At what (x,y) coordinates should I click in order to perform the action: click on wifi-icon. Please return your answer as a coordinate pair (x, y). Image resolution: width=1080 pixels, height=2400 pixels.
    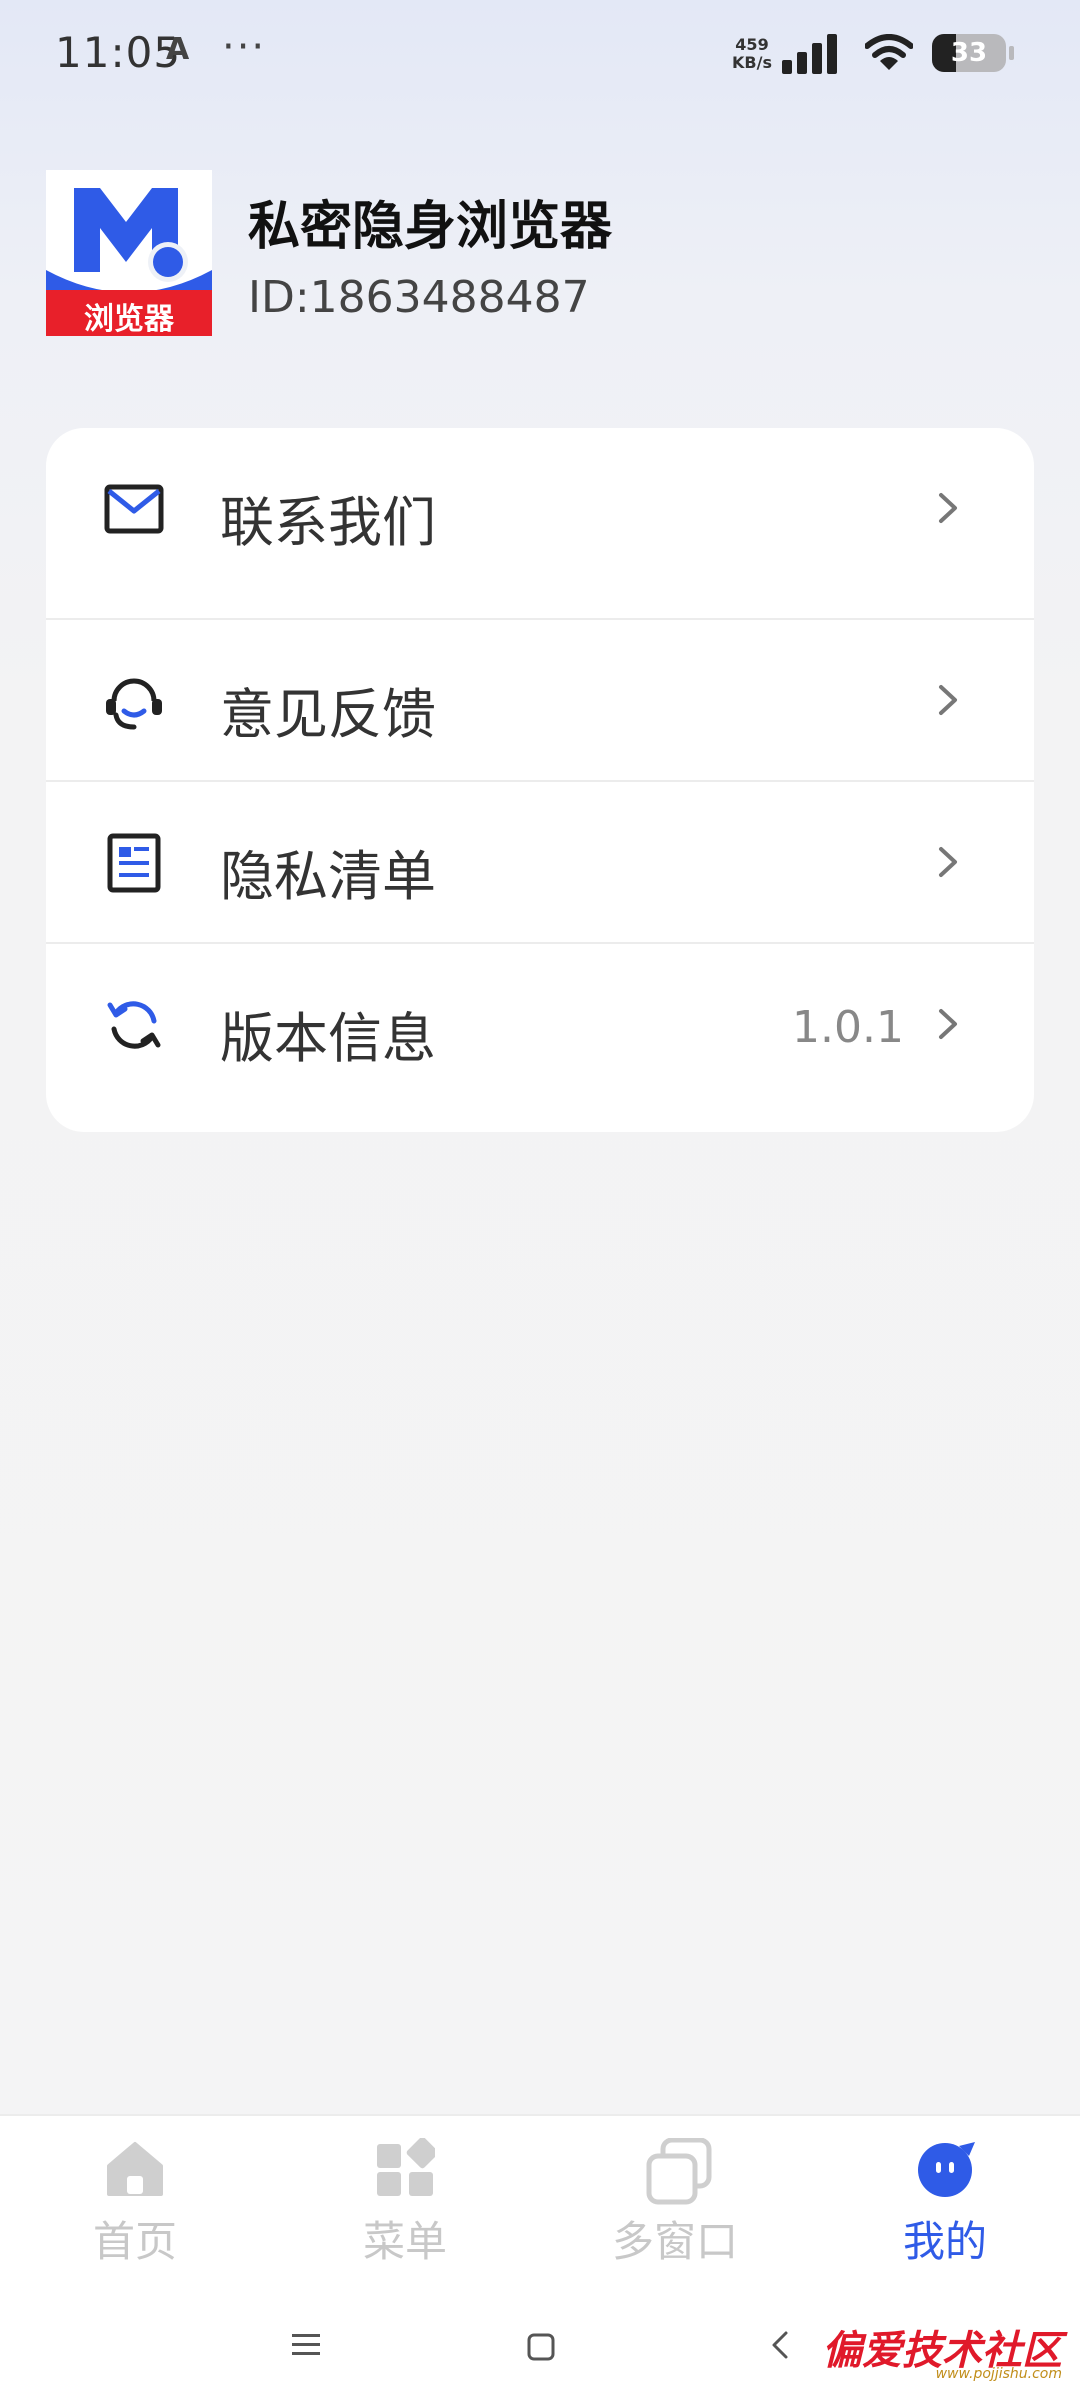
    Looking at the image, I should click on (889, 52).